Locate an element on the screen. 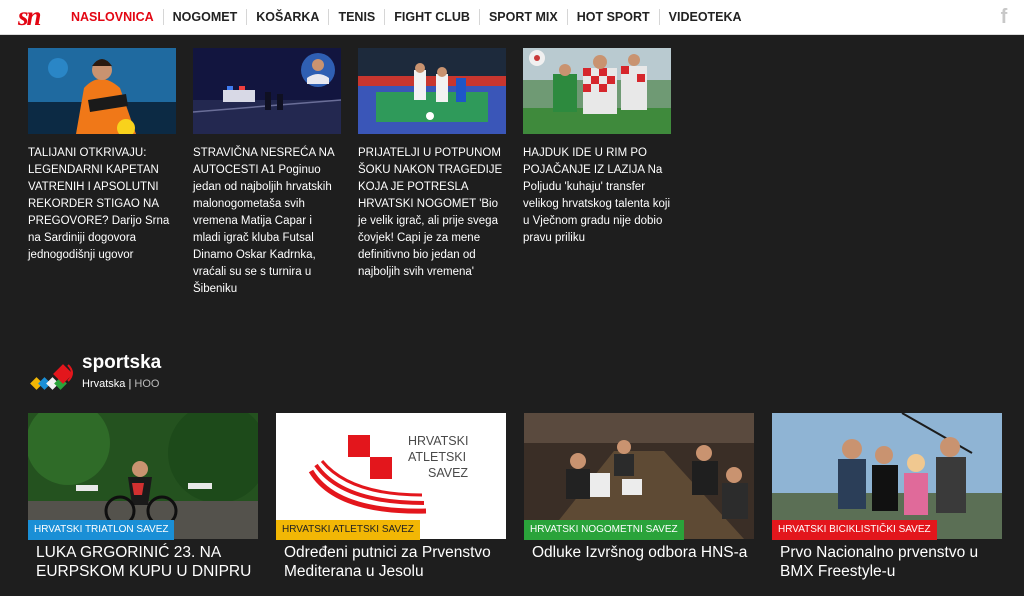 The height and width of the screenshot is (596, 1024). logo-text-line: HRVATSKI is located at coordinates (438, 441).